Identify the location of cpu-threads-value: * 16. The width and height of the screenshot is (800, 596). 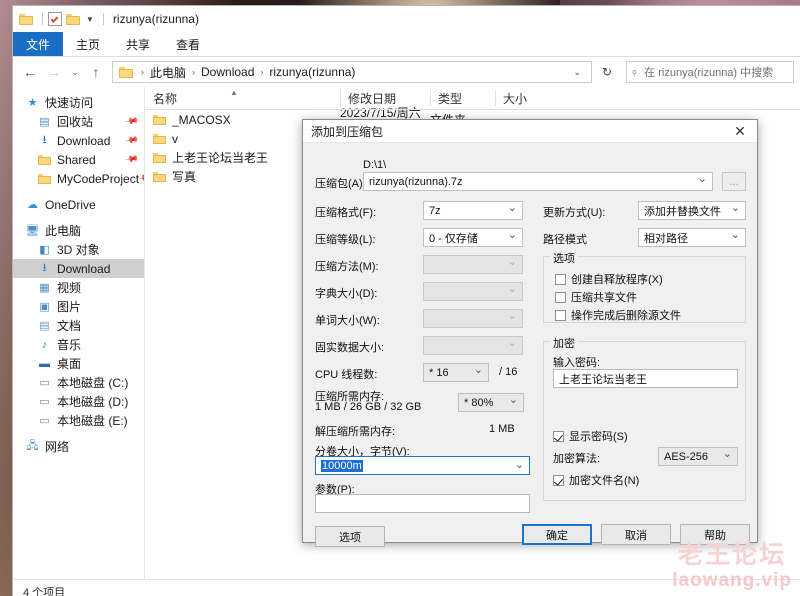
(439, 372).